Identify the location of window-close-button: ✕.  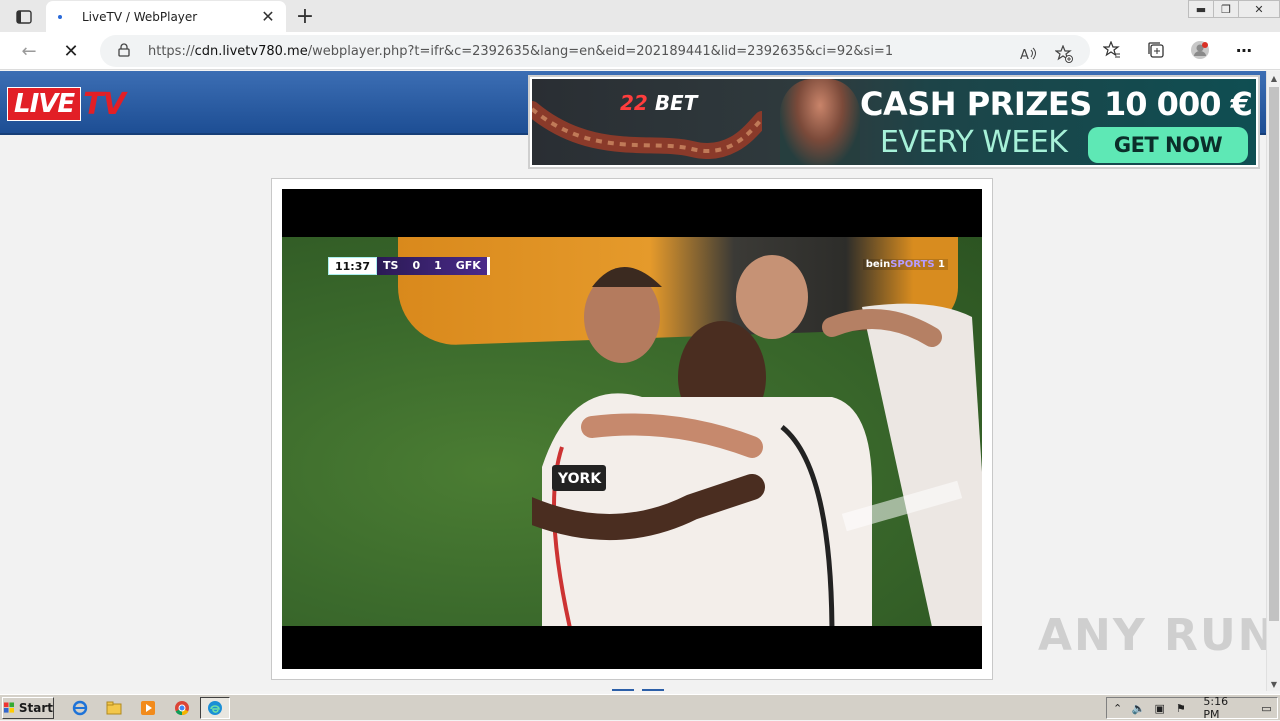
(1259, 9).